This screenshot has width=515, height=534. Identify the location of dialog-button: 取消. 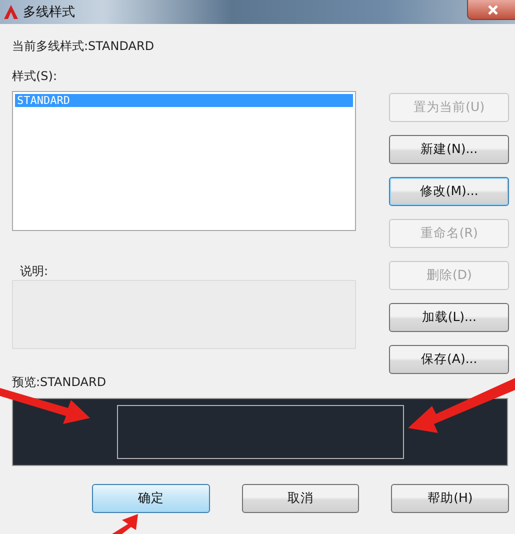
(301, 498).